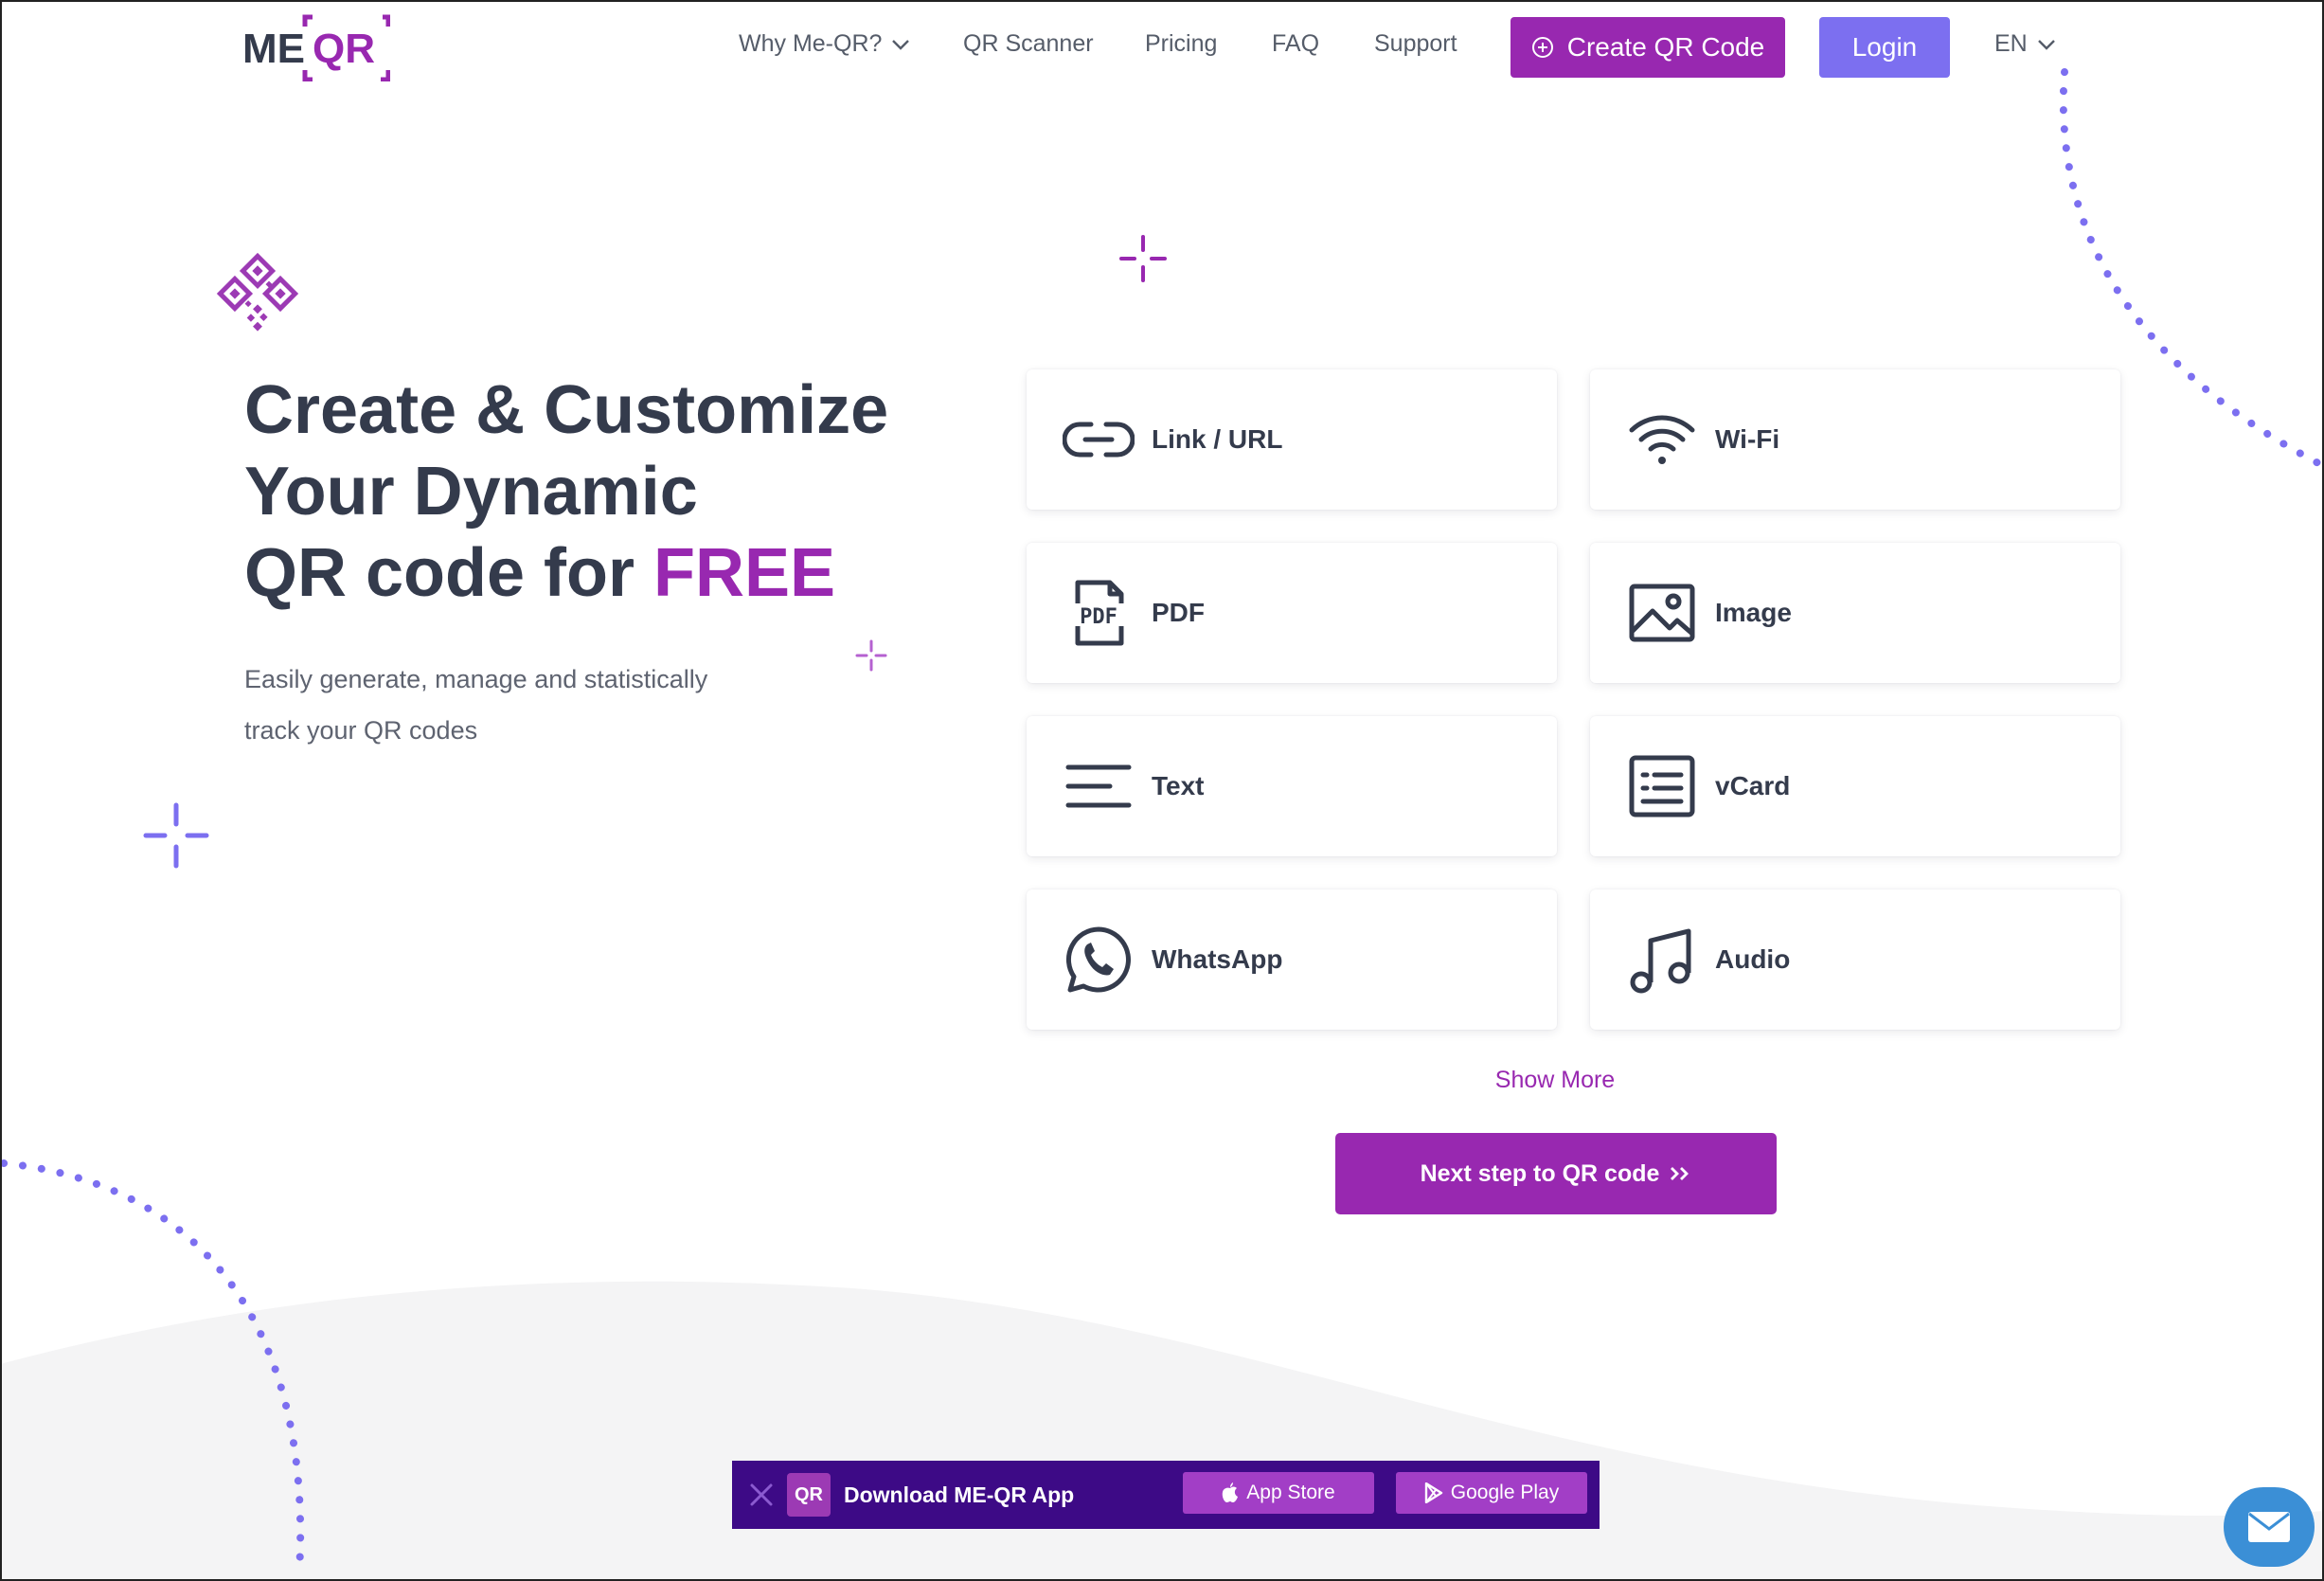  What do you see at coordinates (1855, 613) in the screenshot?
I see `qr-type-image: Image` at bounding box center [1855, 613].